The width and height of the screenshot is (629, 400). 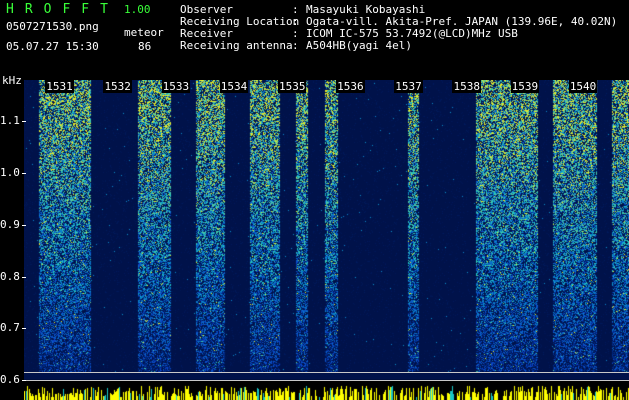 I want to click on x-tick-label: 1536, so click(x=350, y=86).